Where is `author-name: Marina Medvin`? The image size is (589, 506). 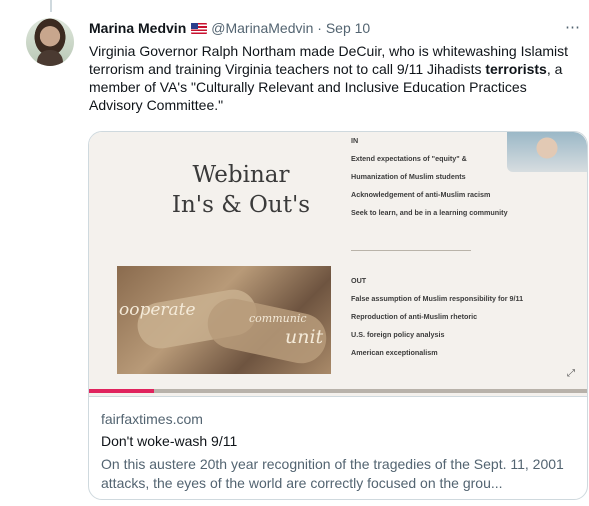
author-name: Marina Medvin is located at coordinates (137, 28).